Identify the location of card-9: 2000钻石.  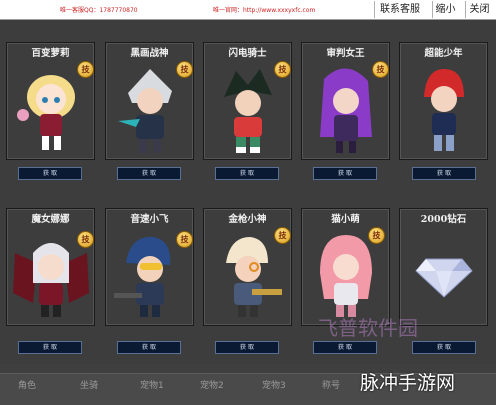
(443, 267).